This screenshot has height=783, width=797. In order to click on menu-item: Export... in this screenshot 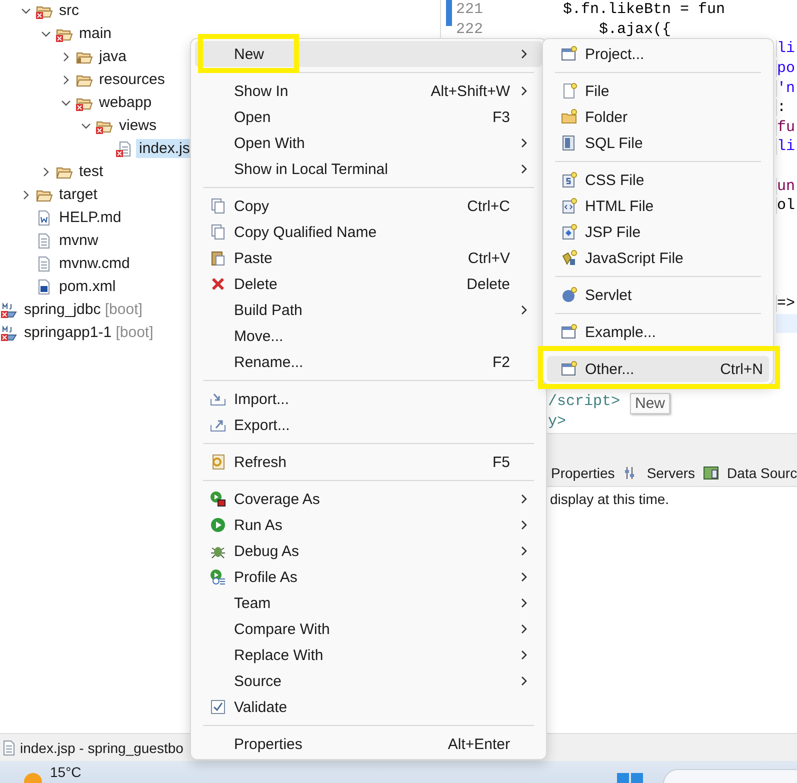, I will do `click(368, 425)`.